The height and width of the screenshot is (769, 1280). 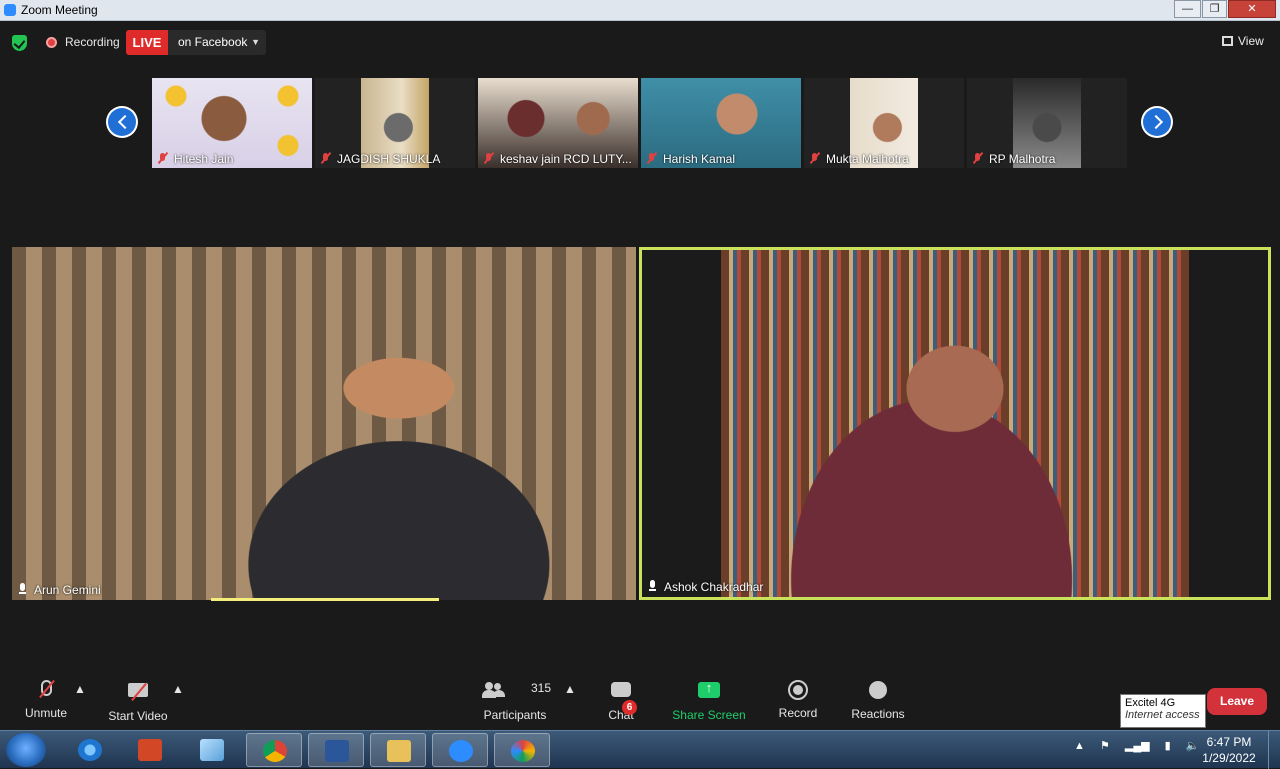 What do you see at coordinates (1229, 750) in the screenshot?
I see `taskbar-clock: 6:47 PM 1/29/2022` at bounding box center [1229, 750].